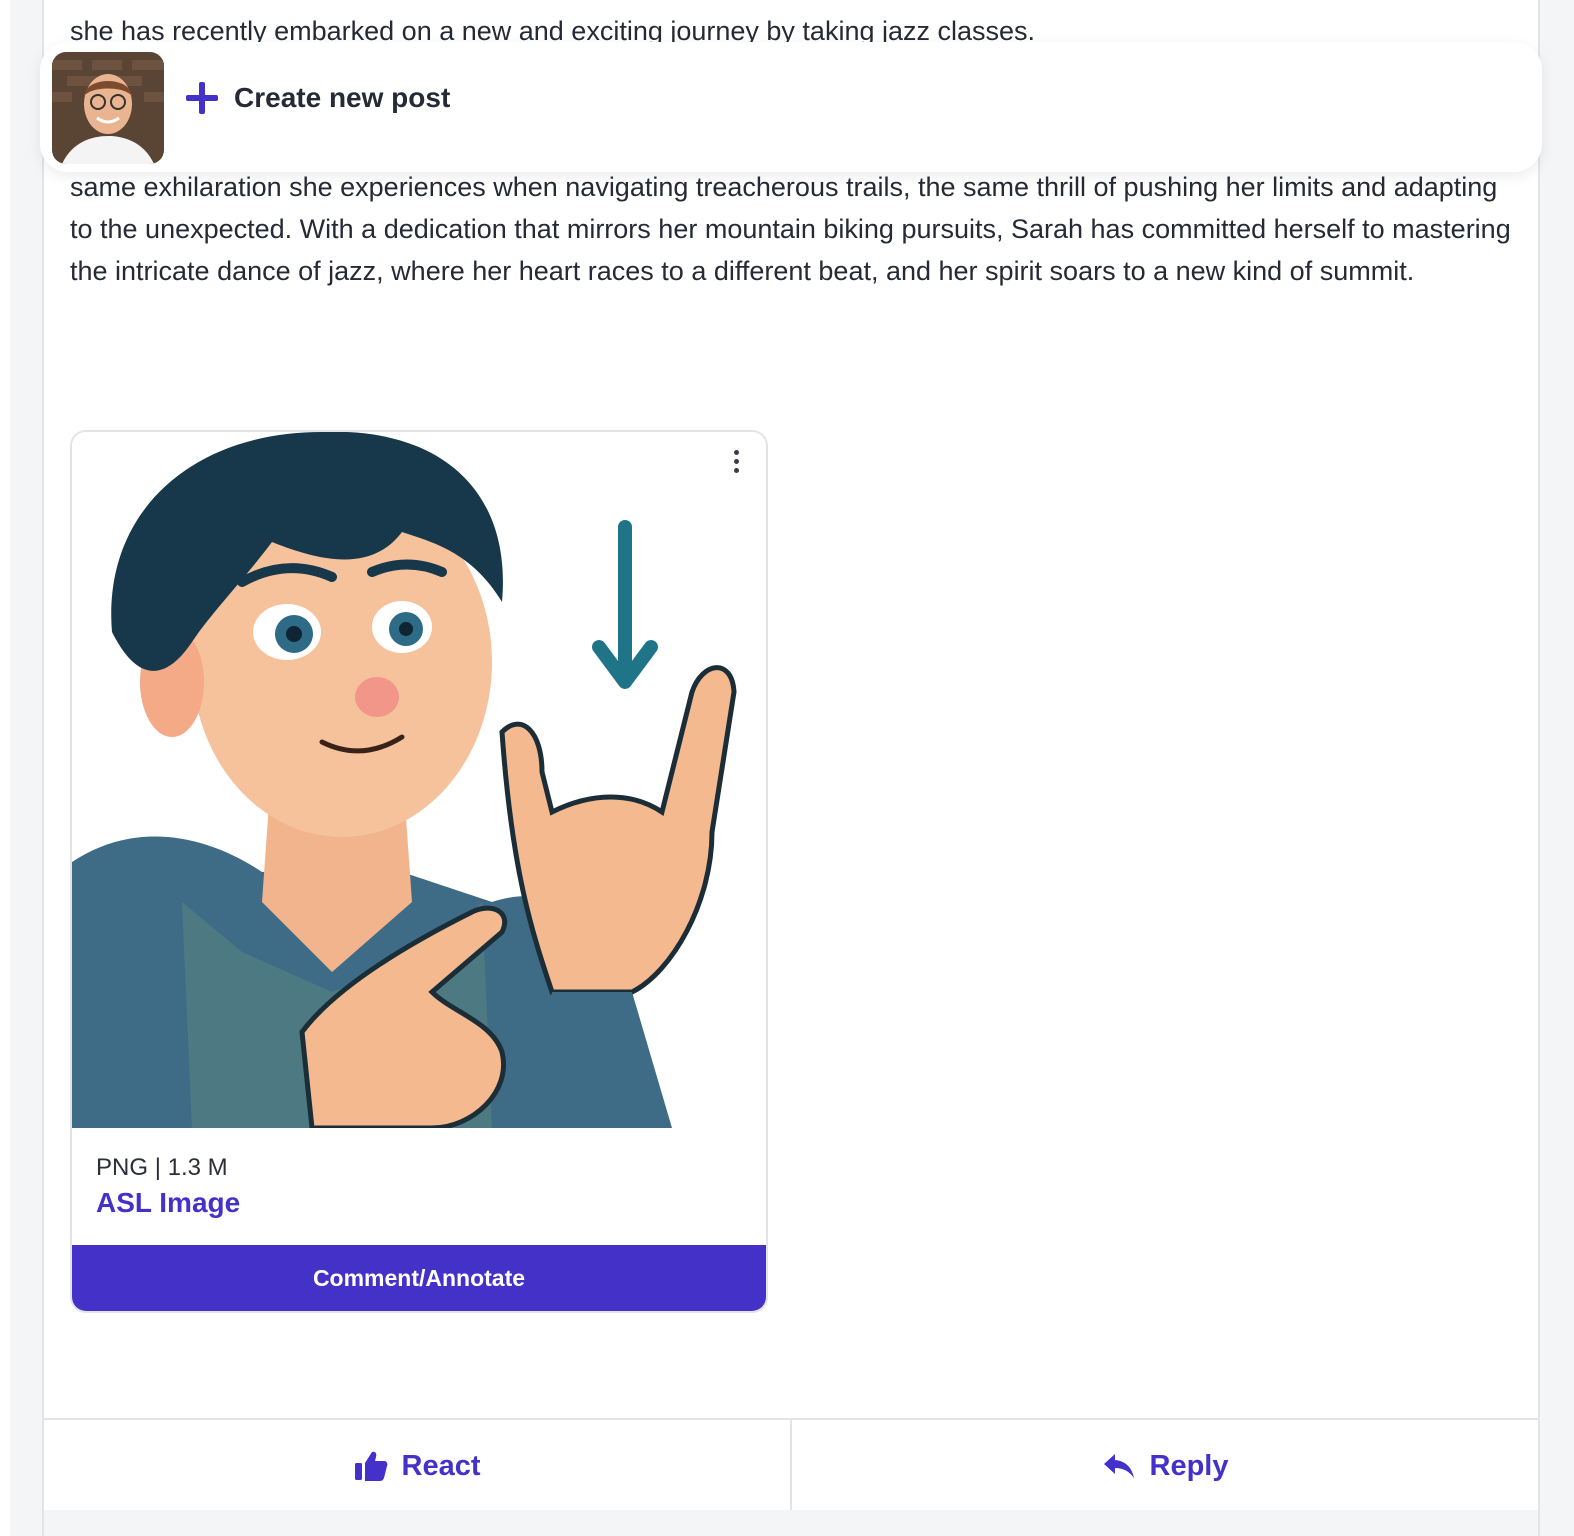 This screenshot has width=1574, height=1536. I want to click on footer-strip, so click(791, 1523).